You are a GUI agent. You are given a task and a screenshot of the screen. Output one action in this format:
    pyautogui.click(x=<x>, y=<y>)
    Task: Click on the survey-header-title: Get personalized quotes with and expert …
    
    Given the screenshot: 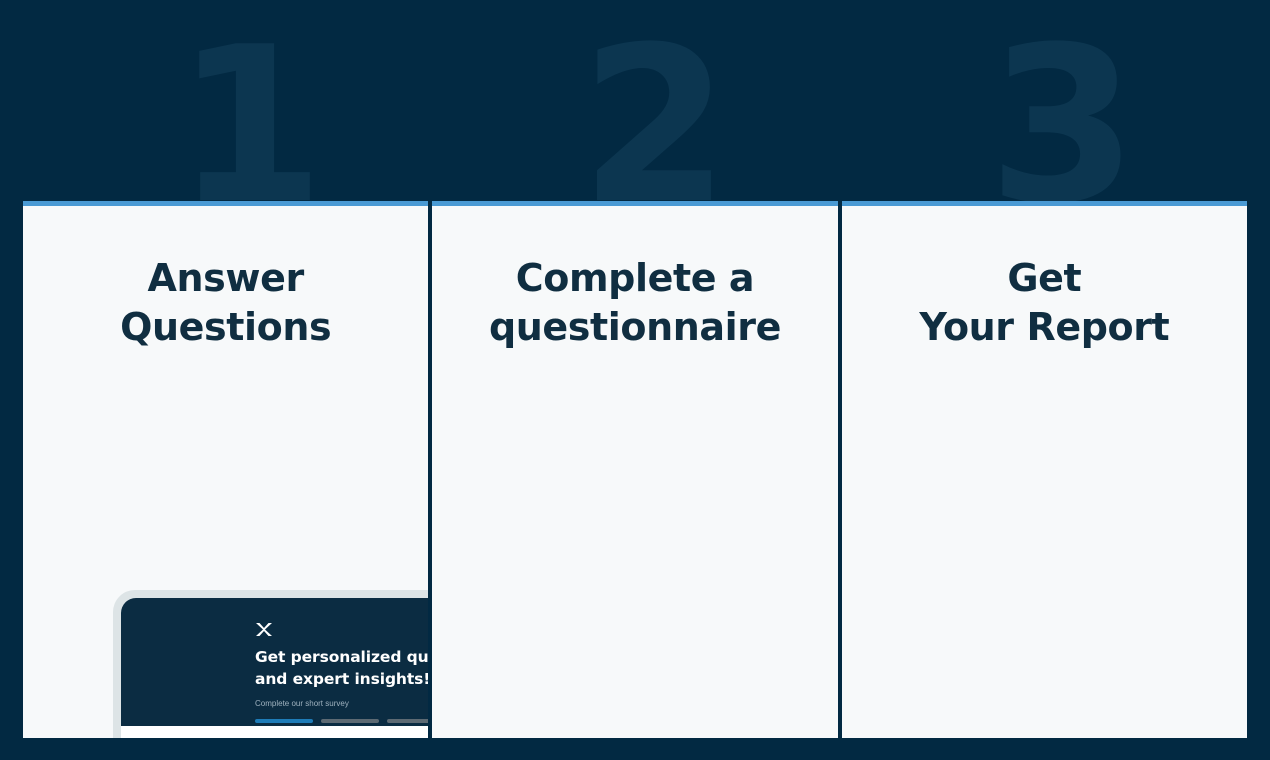 What is the action you would take?
    pyautogui.click(x=342, y=668)
    